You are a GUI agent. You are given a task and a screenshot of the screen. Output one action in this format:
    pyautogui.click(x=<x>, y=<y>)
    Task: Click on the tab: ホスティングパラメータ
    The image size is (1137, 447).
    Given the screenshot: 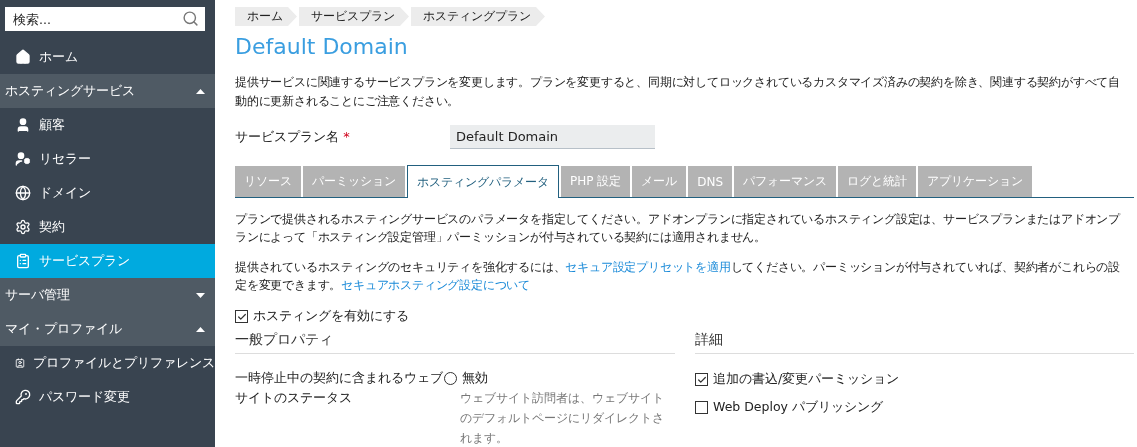 What is the action you would take?
    pyautogui.click(x=483, y=181)
    